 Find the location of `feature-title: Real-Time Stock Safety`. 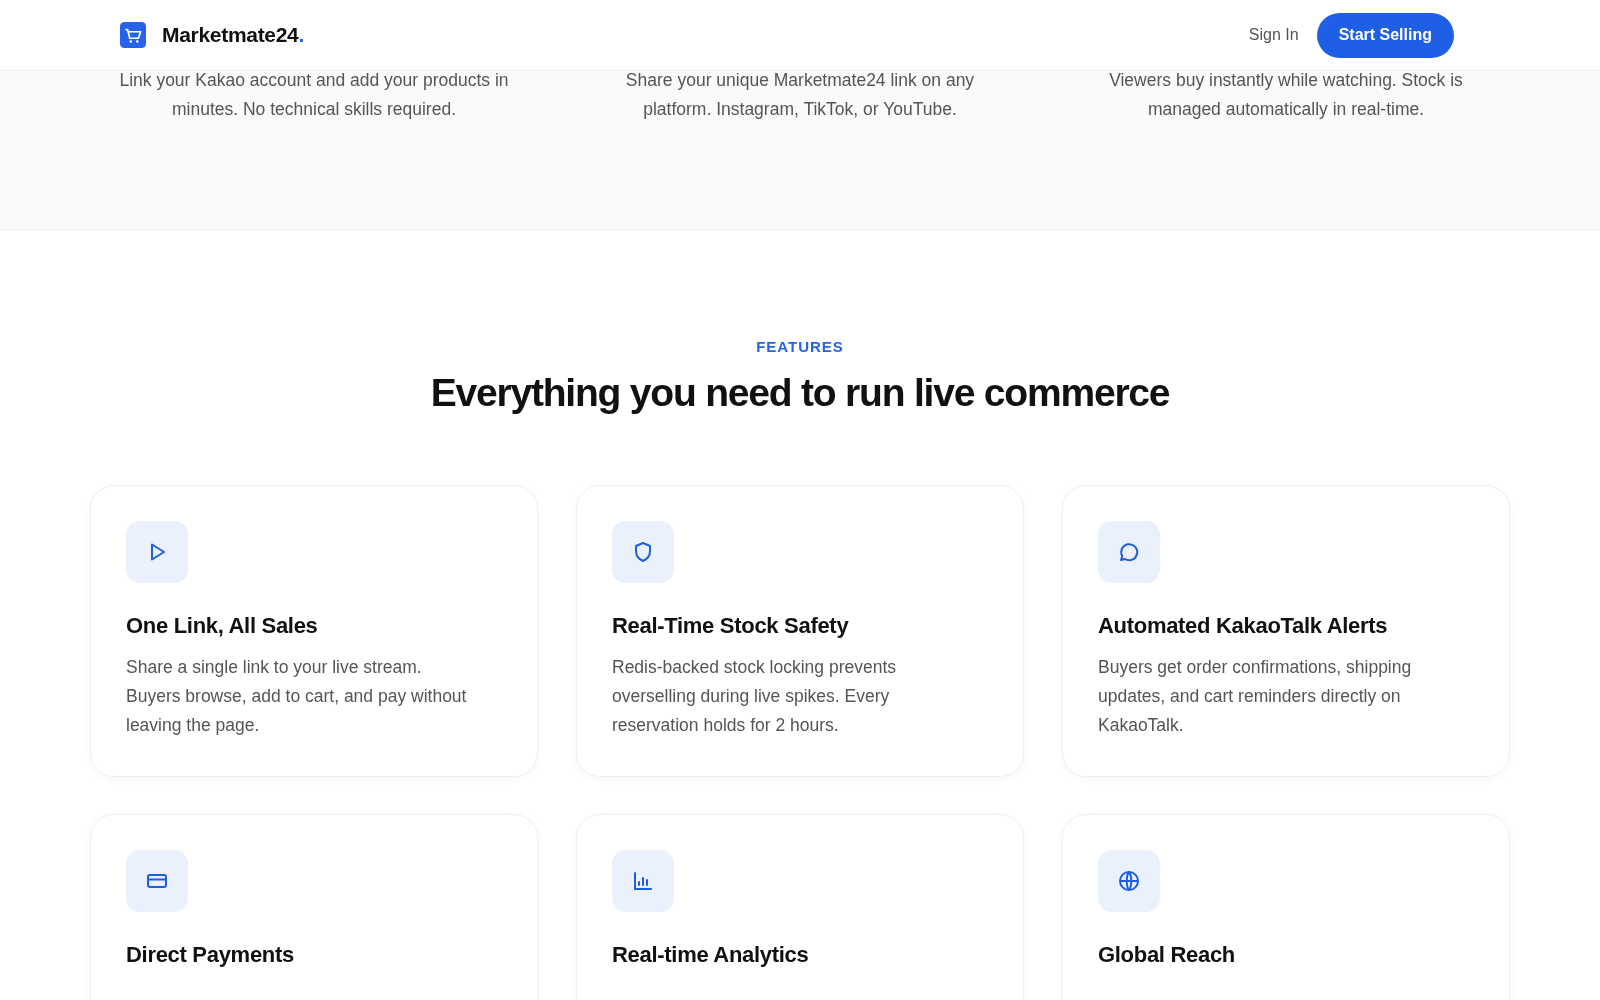

feature-title: Real-Time Stock Safety is located at coordinates (731, 626).